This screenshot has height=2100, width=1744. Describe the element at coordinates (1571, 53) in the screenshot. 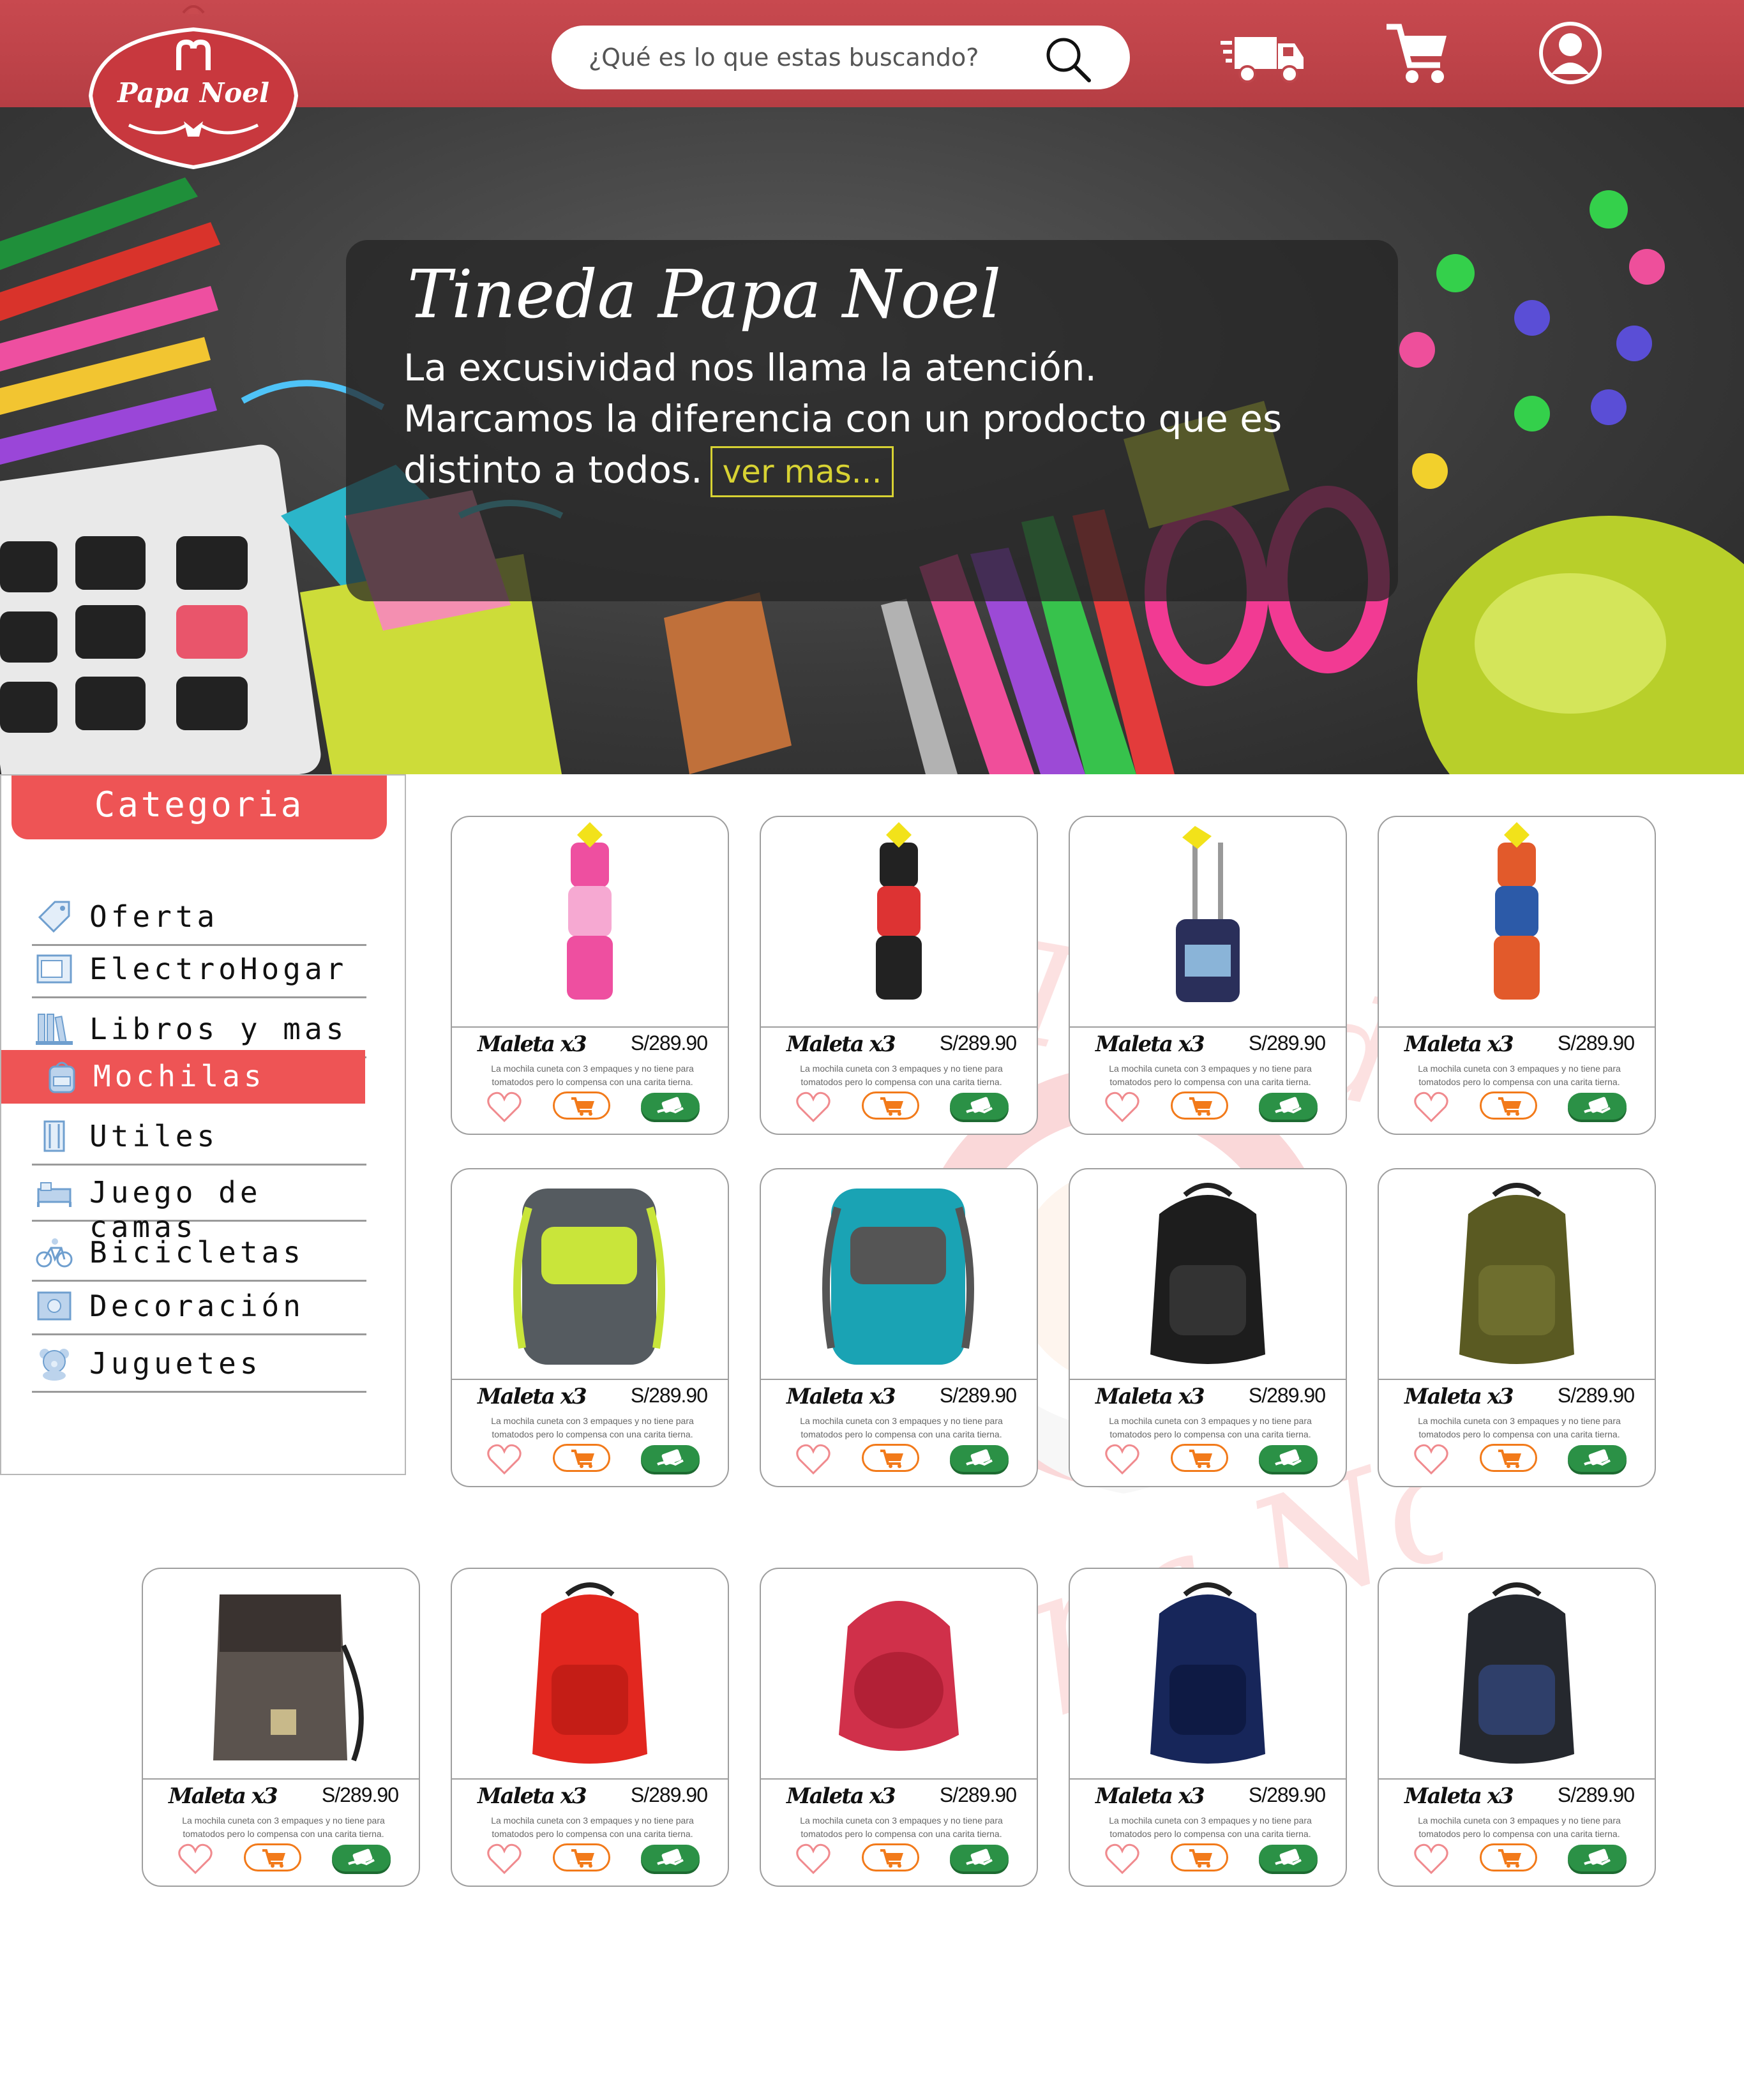

I see `user-icon` at that location.